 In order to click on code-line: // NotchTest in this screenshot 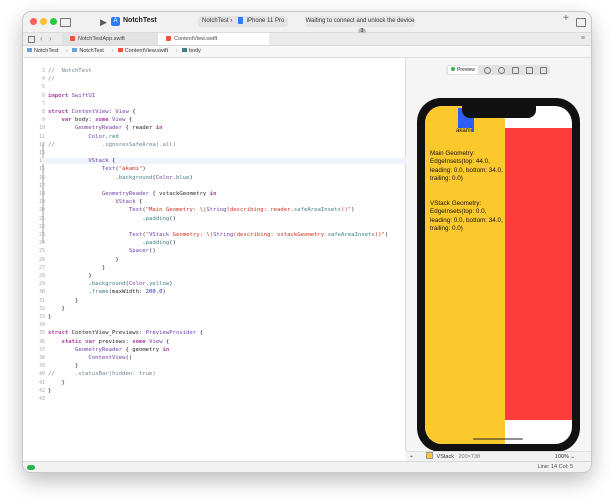, I will do `click(70, 71)`.